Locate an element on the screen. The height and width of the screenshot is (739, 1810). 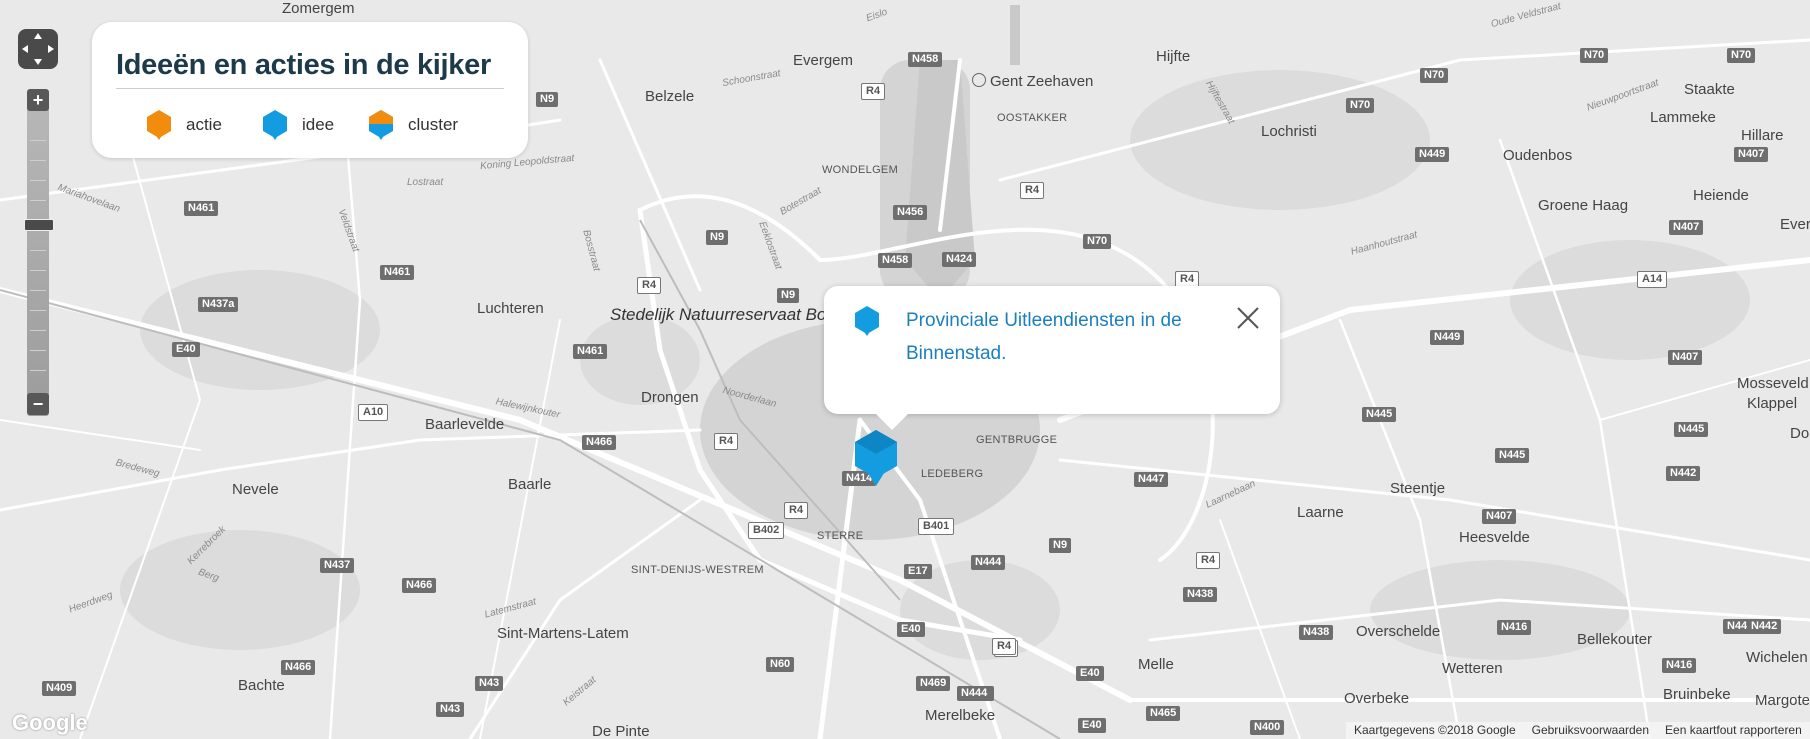
road-shield: N60 is located at coordinates (780, 664).